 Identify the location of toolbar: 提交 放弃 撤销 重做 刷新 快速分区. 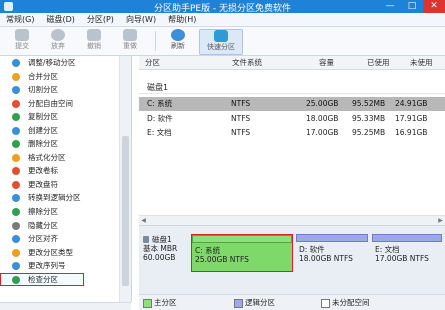
(222, 41).